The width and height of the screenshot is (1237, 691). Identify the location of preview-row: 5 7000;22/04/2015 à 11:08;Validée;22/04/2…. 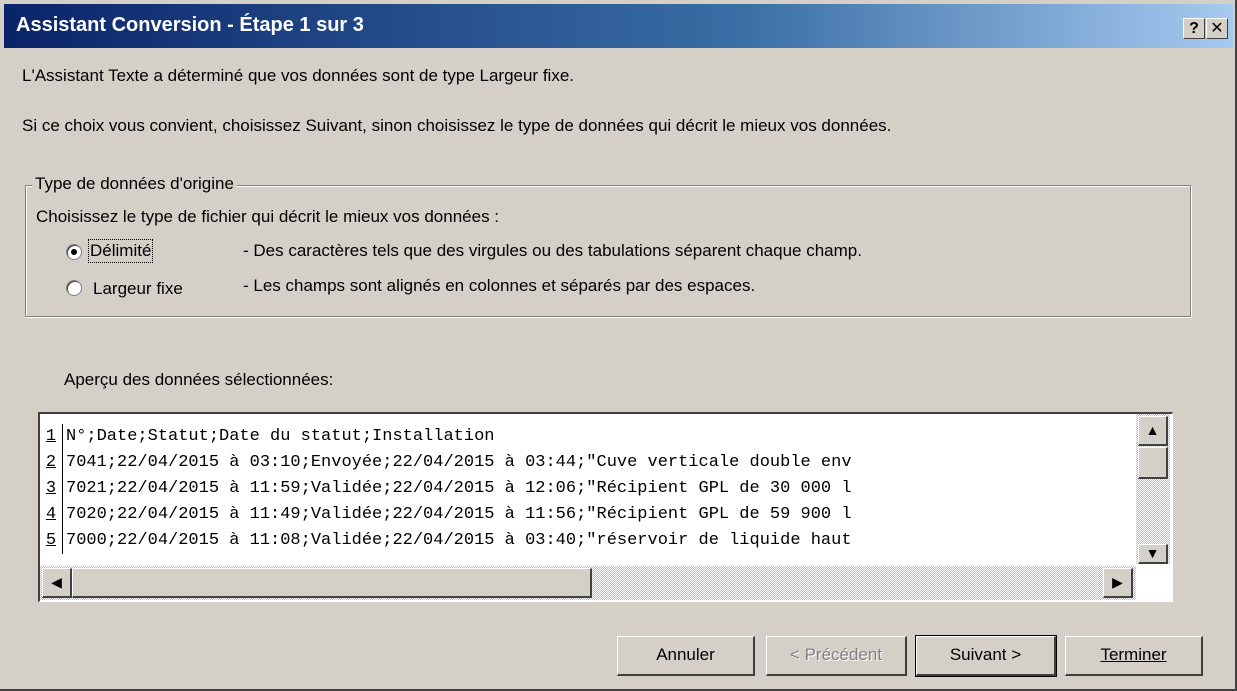
(586, 541).